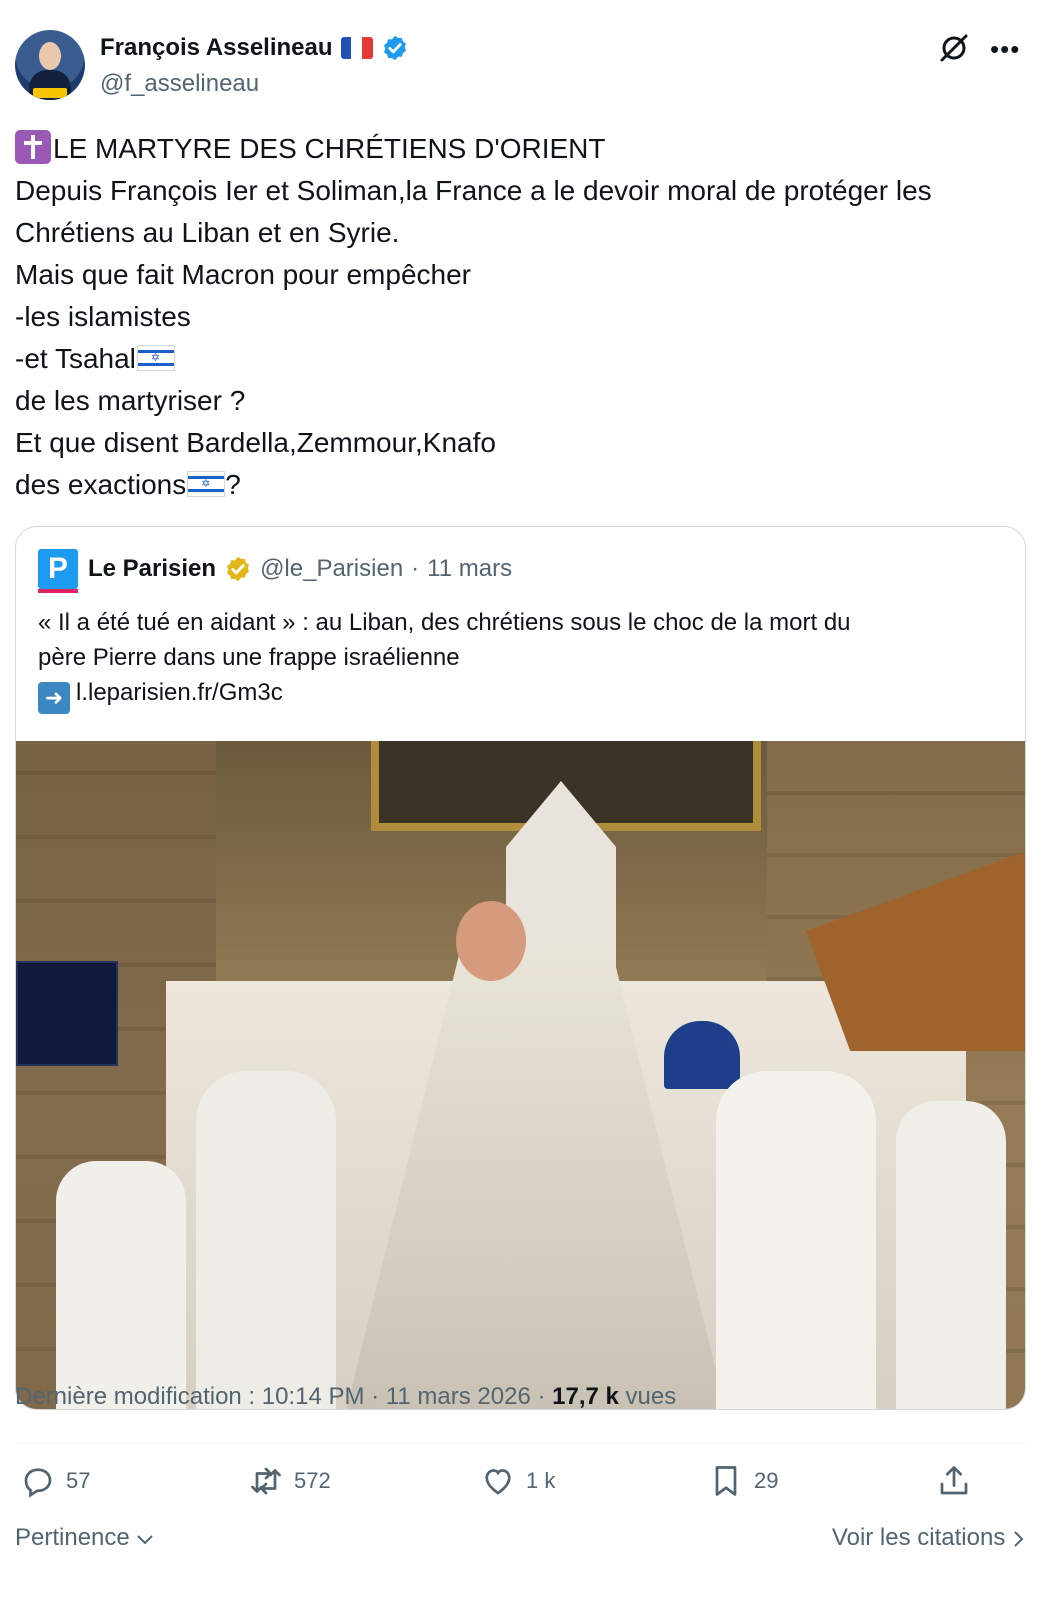 The height and width of the screenshot is (1621, 1041). What do you see at coordinates (179, 692) in the screenshot?
I see `quoted-link: l.leparisien.fr/Gm3c` at bounding box center [179, 692].